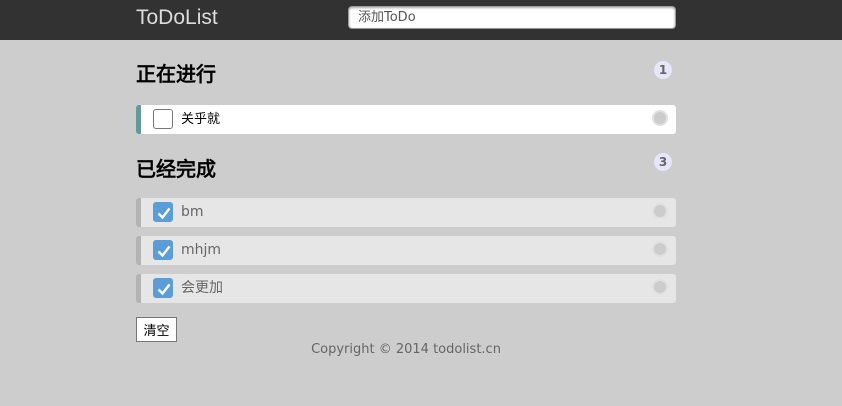  I want to click on done-item-text: mhjm, so click(201, 250).